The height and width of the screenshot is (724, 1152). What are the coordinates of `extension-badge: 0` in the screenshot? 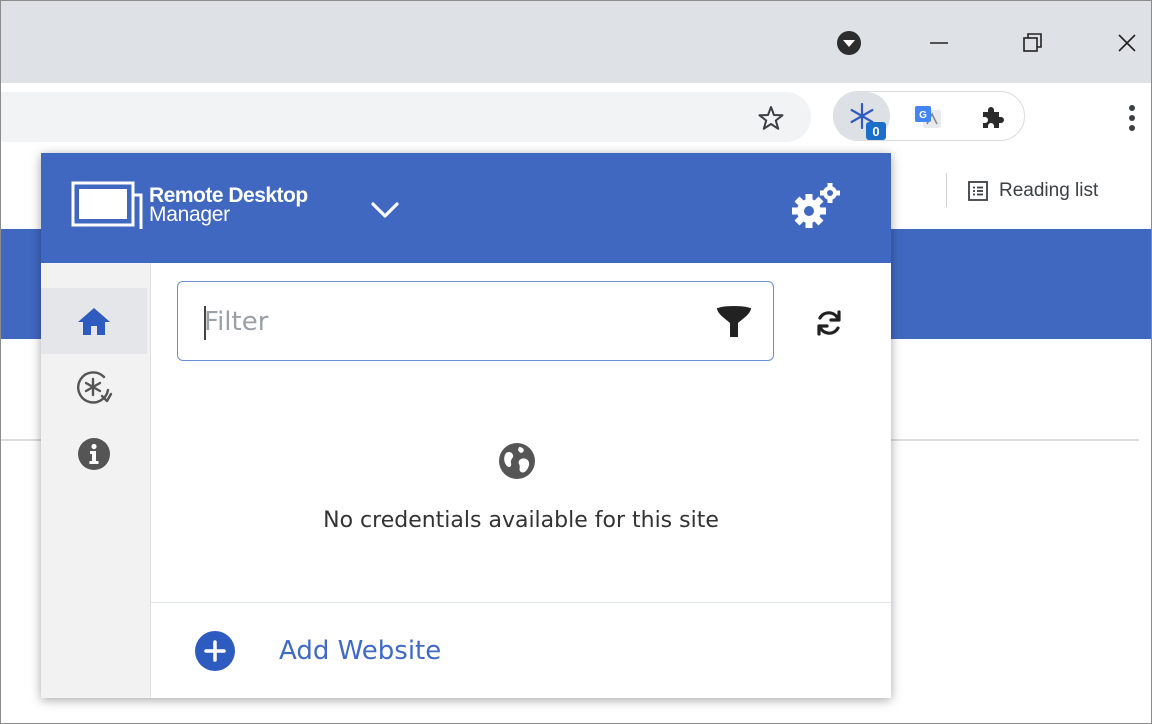 It's located at (876, 131).